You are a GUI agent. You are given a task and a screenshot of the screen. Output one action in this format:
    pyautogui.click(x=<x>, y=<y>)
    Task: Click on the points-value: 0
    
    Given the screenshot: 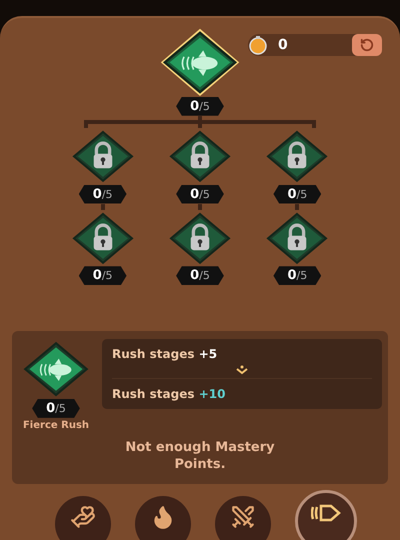 What is the action you would take?
    pyautogui.click(x=283, y=45)
    